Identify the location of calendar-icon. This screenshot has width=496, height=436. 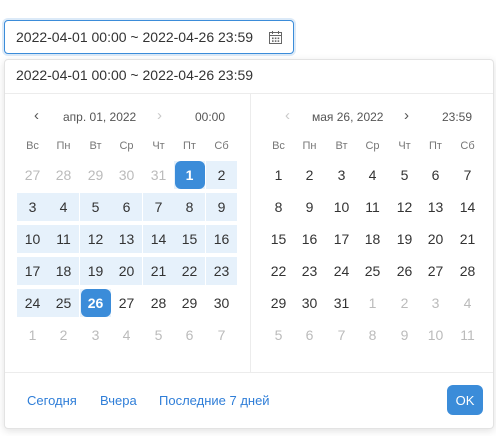
(276, 37).